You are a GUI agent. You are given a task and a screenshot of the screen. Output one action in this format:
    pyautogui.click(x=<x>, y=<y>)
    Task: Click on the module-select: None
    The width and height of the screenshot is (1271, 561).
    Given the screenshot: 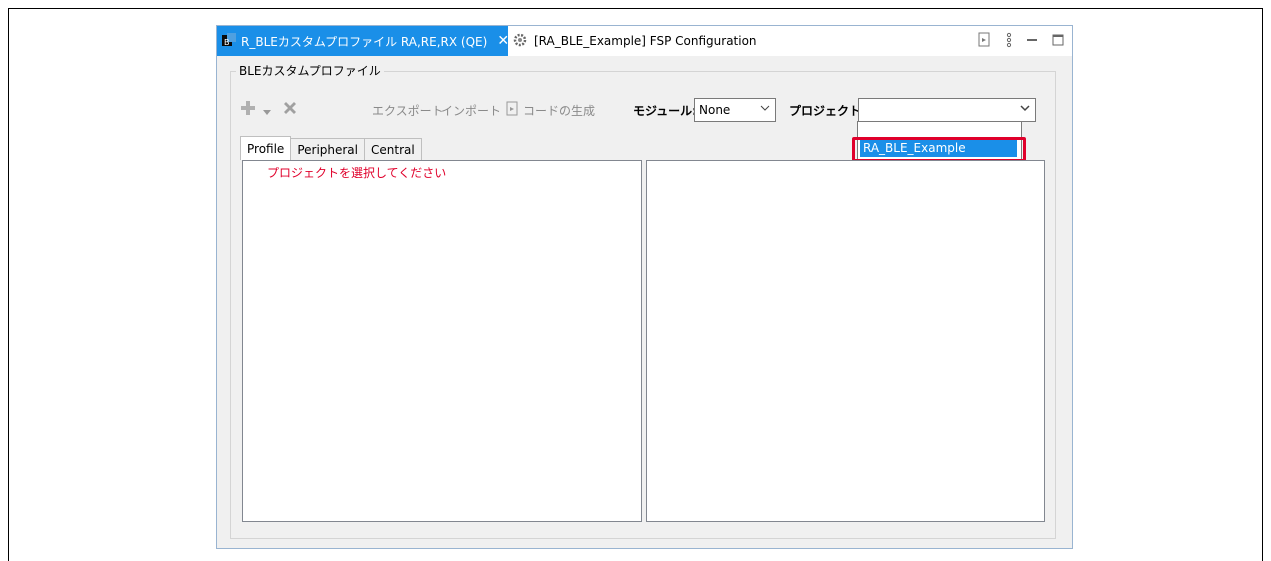 What is the action you would take?
    pyautogui.click(x=735, y=110)
    